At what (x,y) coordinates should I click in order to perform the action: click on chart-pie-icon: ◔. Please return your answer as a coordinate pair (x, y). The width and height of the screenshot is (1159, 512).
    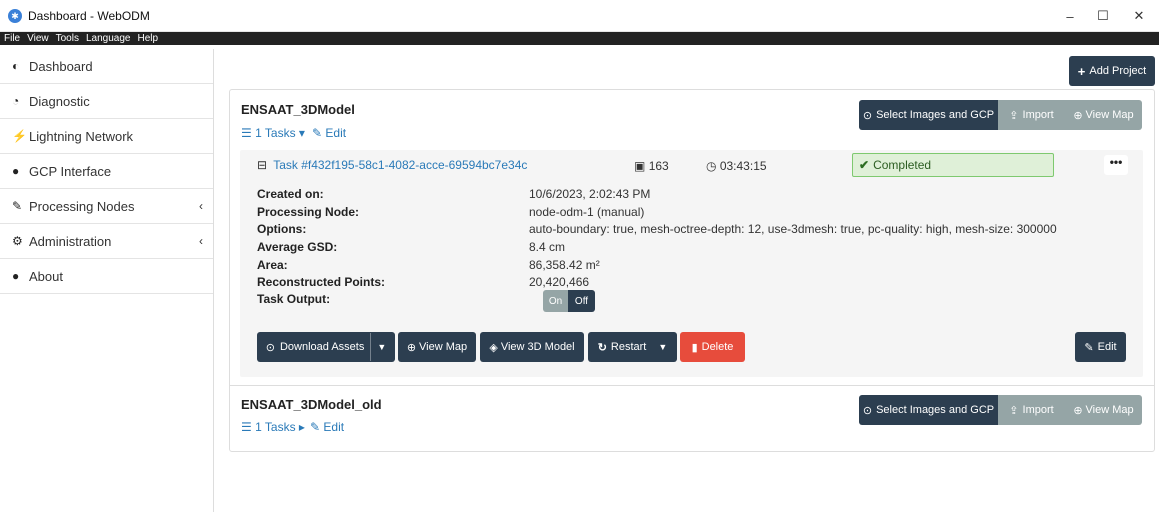
    Looking at the image, I should click on (16, 101).